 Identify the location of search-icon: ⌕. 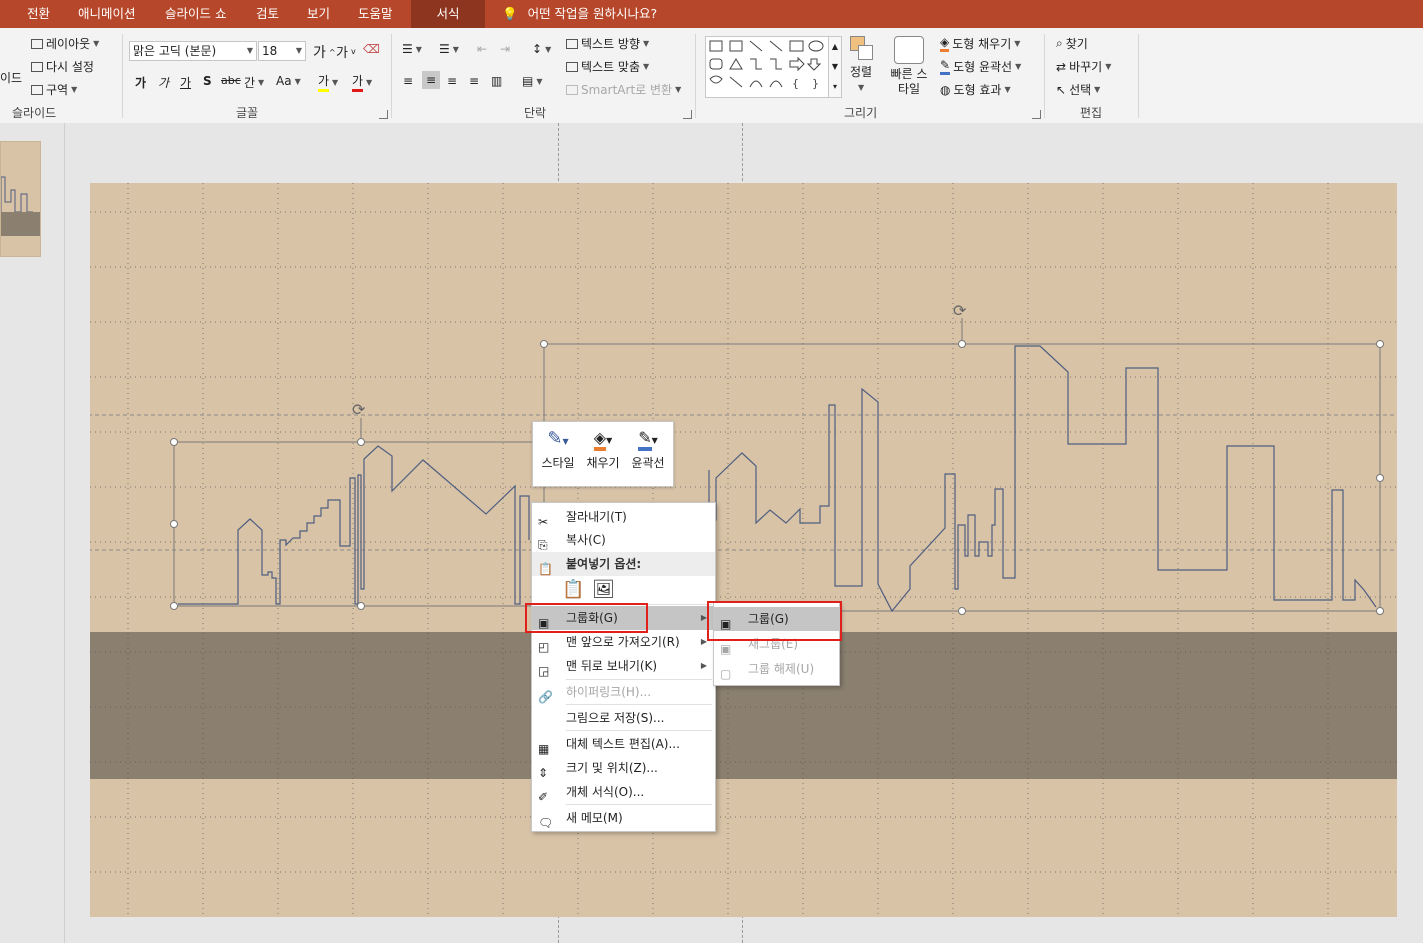
(1059, 43).